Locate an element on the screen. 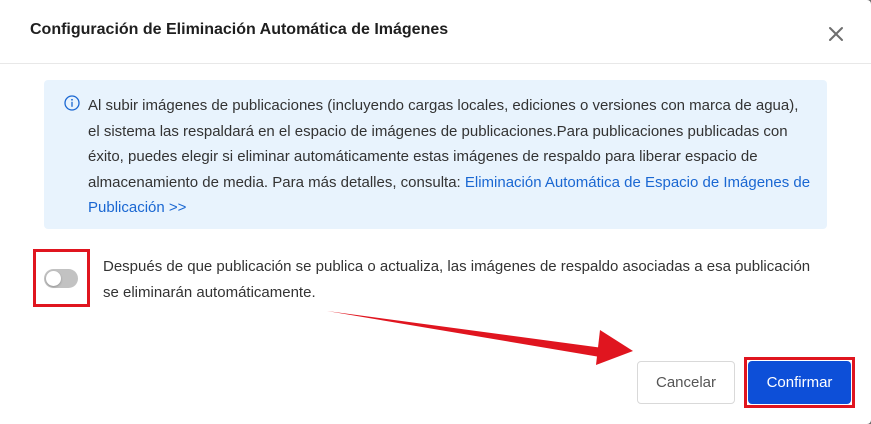 The width and height of the screenshot is (871, 424). close-button is located at coordinates (836, 34).